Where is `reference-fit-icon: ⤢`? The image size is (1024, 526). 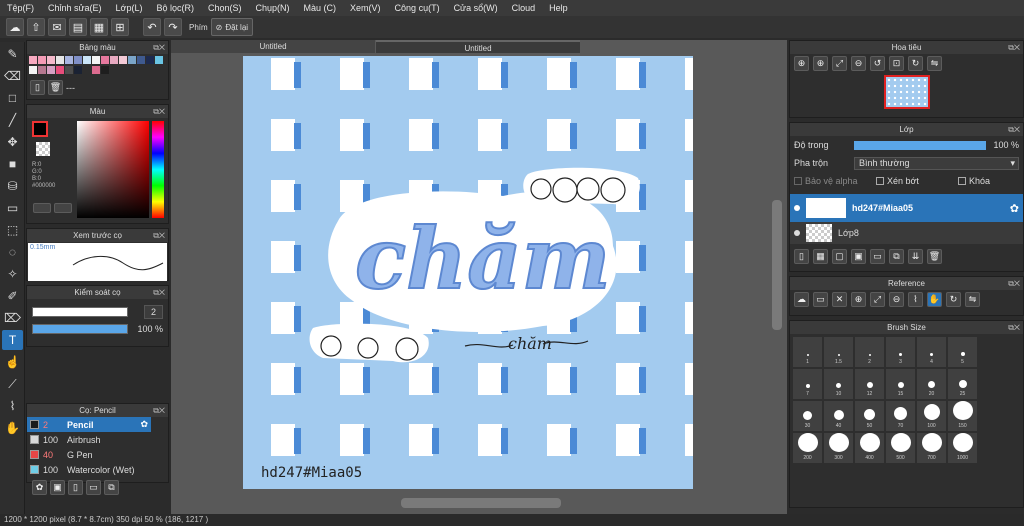
reference-fit-icon: ⤢ is located at coordinates (877, 299).